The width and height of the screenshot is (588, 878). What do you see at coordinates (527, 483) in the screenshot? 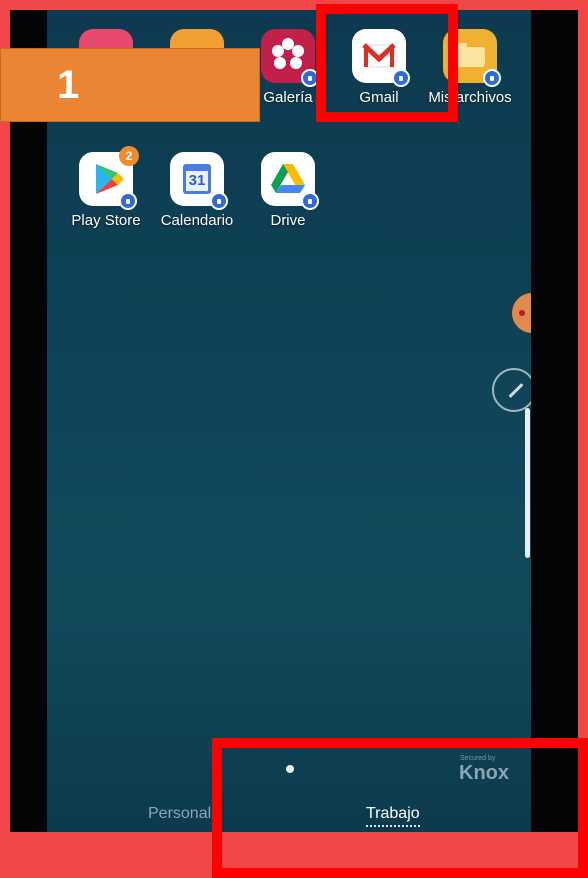
I see `edge-scrollbar` at bounding box center [527, 483].